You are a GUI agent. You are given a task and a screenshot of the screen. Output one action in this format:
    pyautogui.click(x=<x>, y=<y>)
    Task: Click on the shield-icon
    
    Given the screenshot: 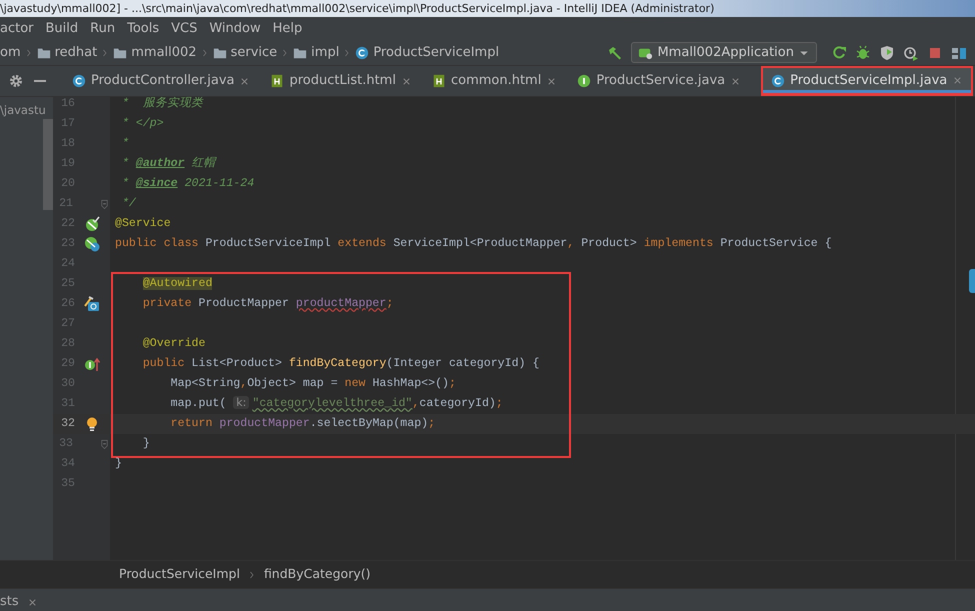 What is the action you would take?
    pyautogui.click(x=887, y=52)
    